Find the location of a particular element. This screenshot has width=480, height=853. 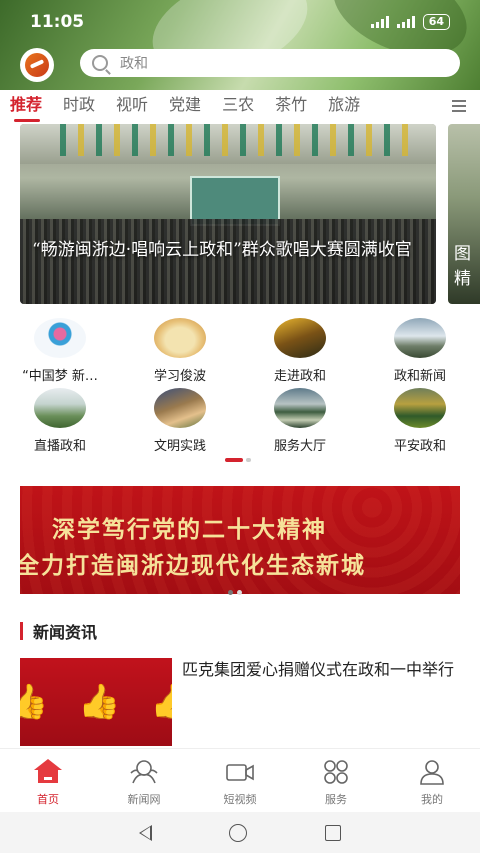

app-logo is located at coordinates (37, 65).